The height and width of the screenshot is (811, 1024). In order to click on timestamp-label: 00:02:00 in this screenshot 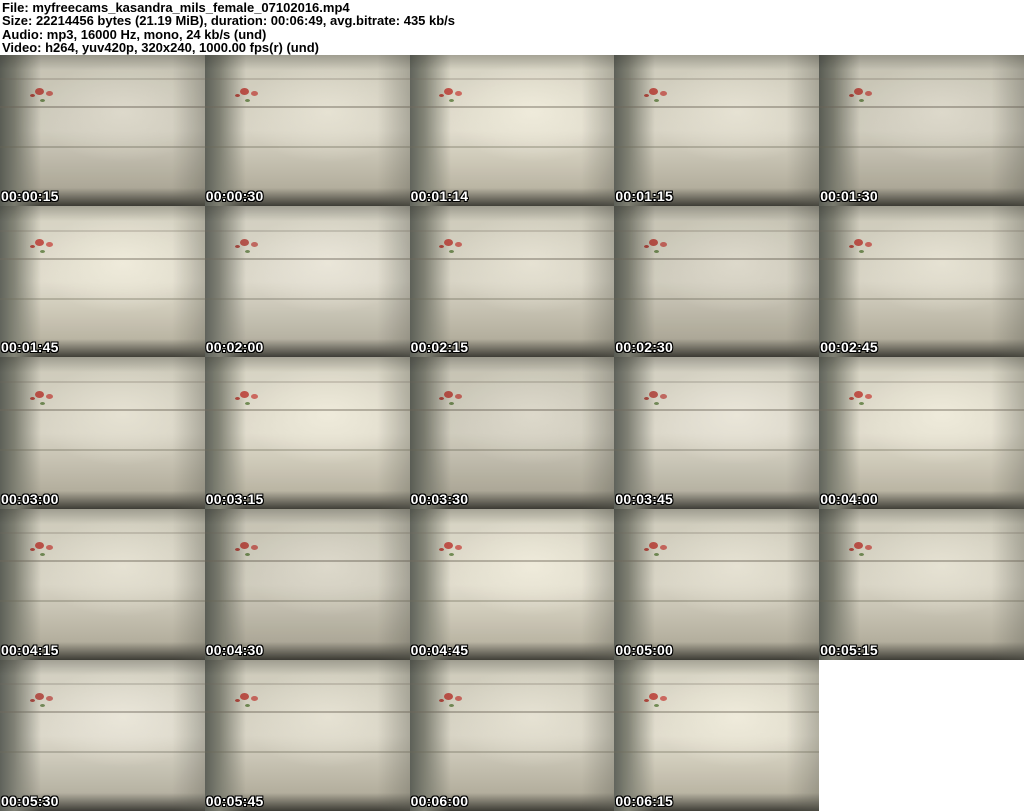, I will do `click(234, 347)`.